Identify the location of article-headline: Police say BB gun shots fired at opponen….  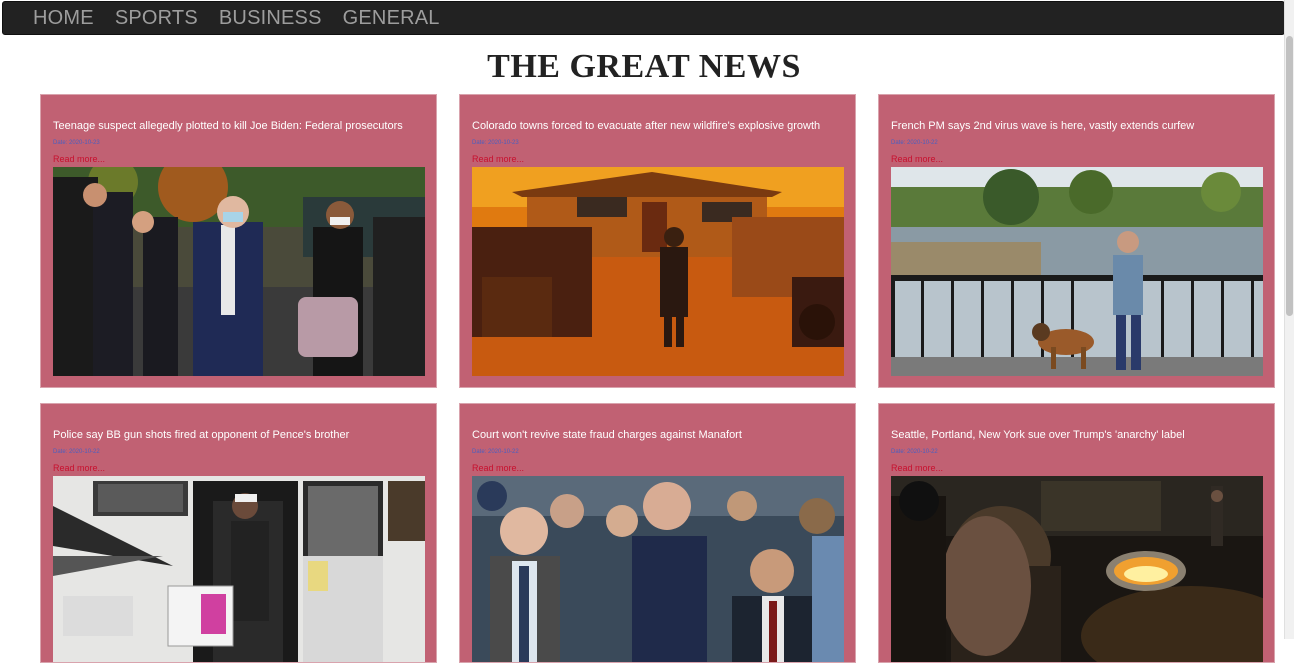
(239, 435).